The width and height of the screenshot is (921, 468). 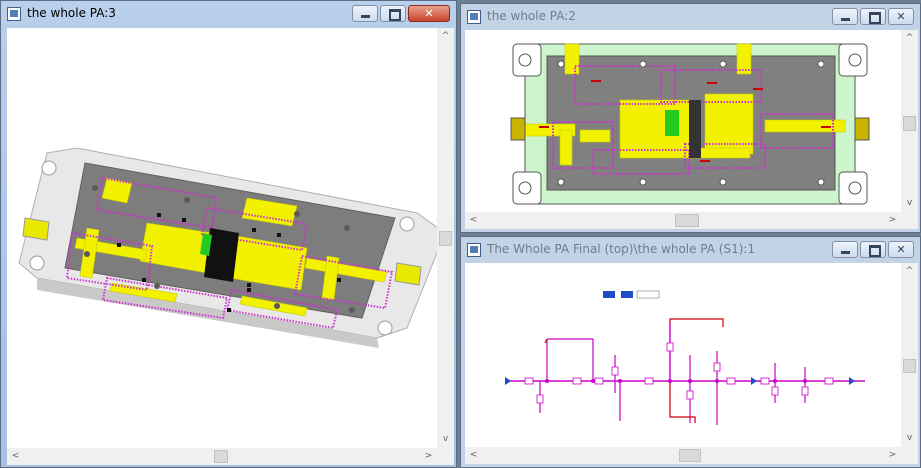 What do you see at coordinates (690, 17) in the screenshot?
I see `titlebar-layout-view: the whole PA:2 ✕` at bounding box center [690, 17].